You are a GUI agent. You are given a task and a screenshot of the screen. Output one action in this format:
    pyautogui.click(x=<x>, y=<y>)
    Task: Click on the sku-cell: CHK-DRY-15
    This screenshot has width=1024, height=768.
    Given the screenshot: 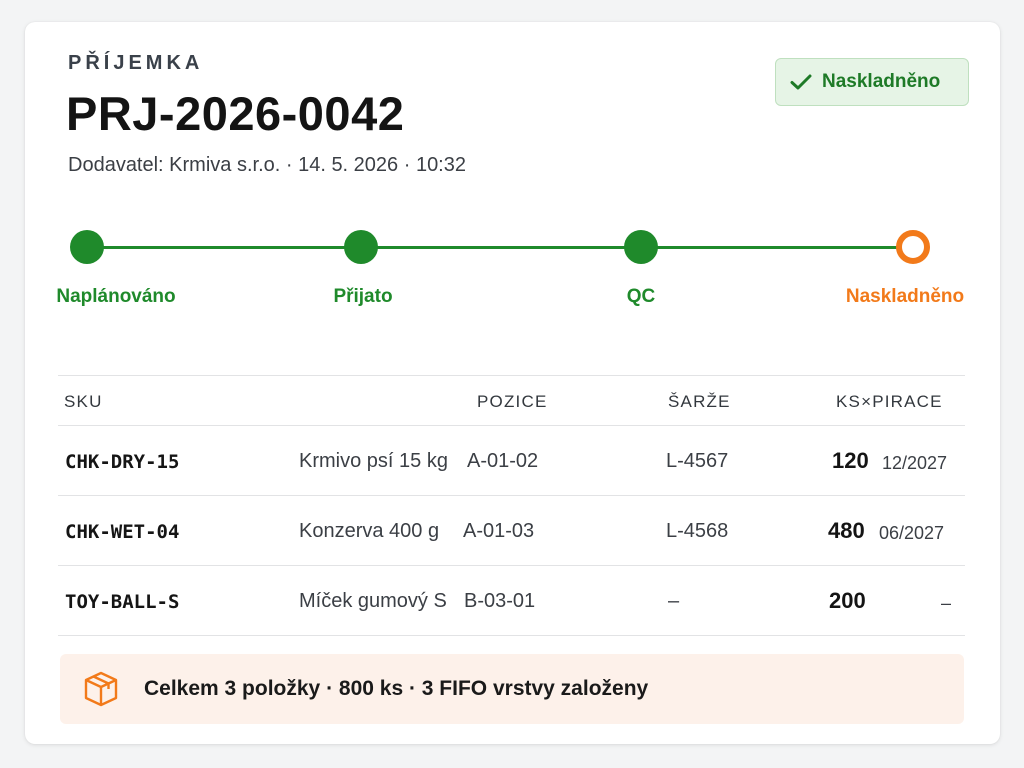 What is the action you would take?
    pyautogui.click(x=122, y=462)
    